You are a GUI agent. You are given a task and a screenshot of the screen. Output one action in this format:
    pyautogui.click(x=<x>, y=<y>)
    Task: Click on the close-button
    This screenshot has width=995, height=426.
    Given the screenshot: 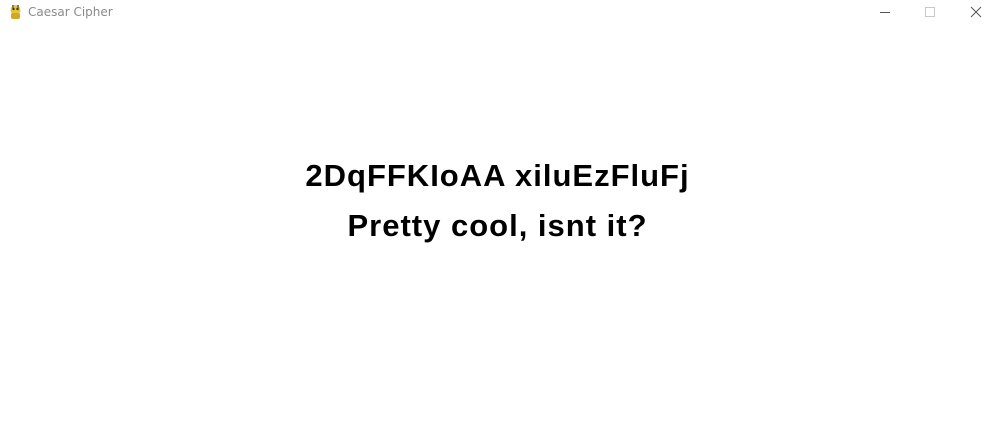 What is the action you would take?
    pyautogui.click(x=973, y=12)
    